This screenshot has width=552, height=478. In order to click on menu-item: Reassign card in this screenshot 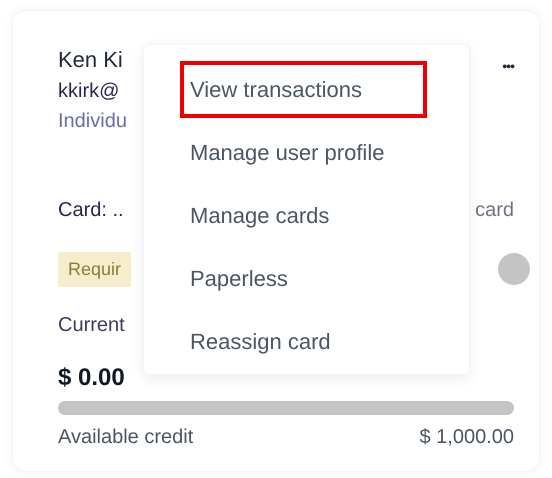, I will do `click(260, 341)`.